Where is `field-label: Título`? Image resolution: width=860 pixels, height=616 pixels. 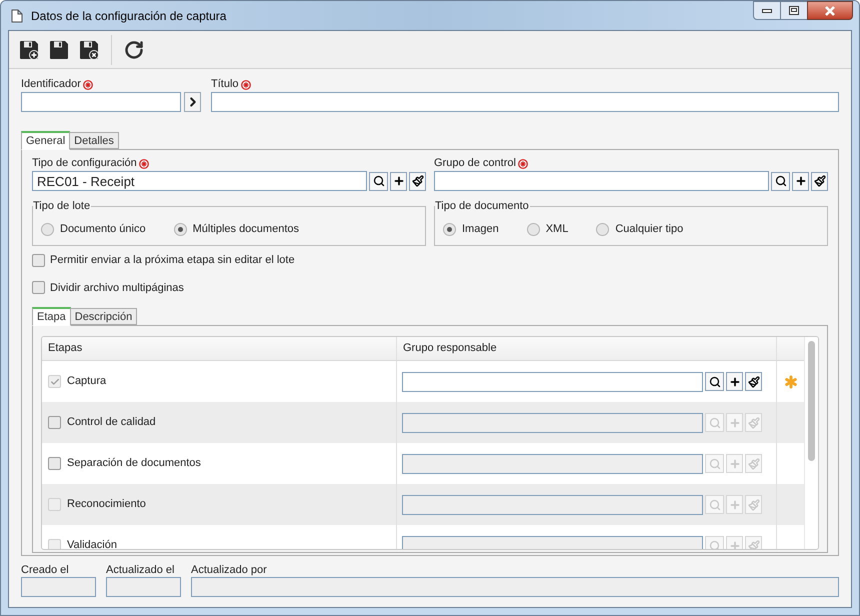
field-label: Título is located at coordinates (225, 84).